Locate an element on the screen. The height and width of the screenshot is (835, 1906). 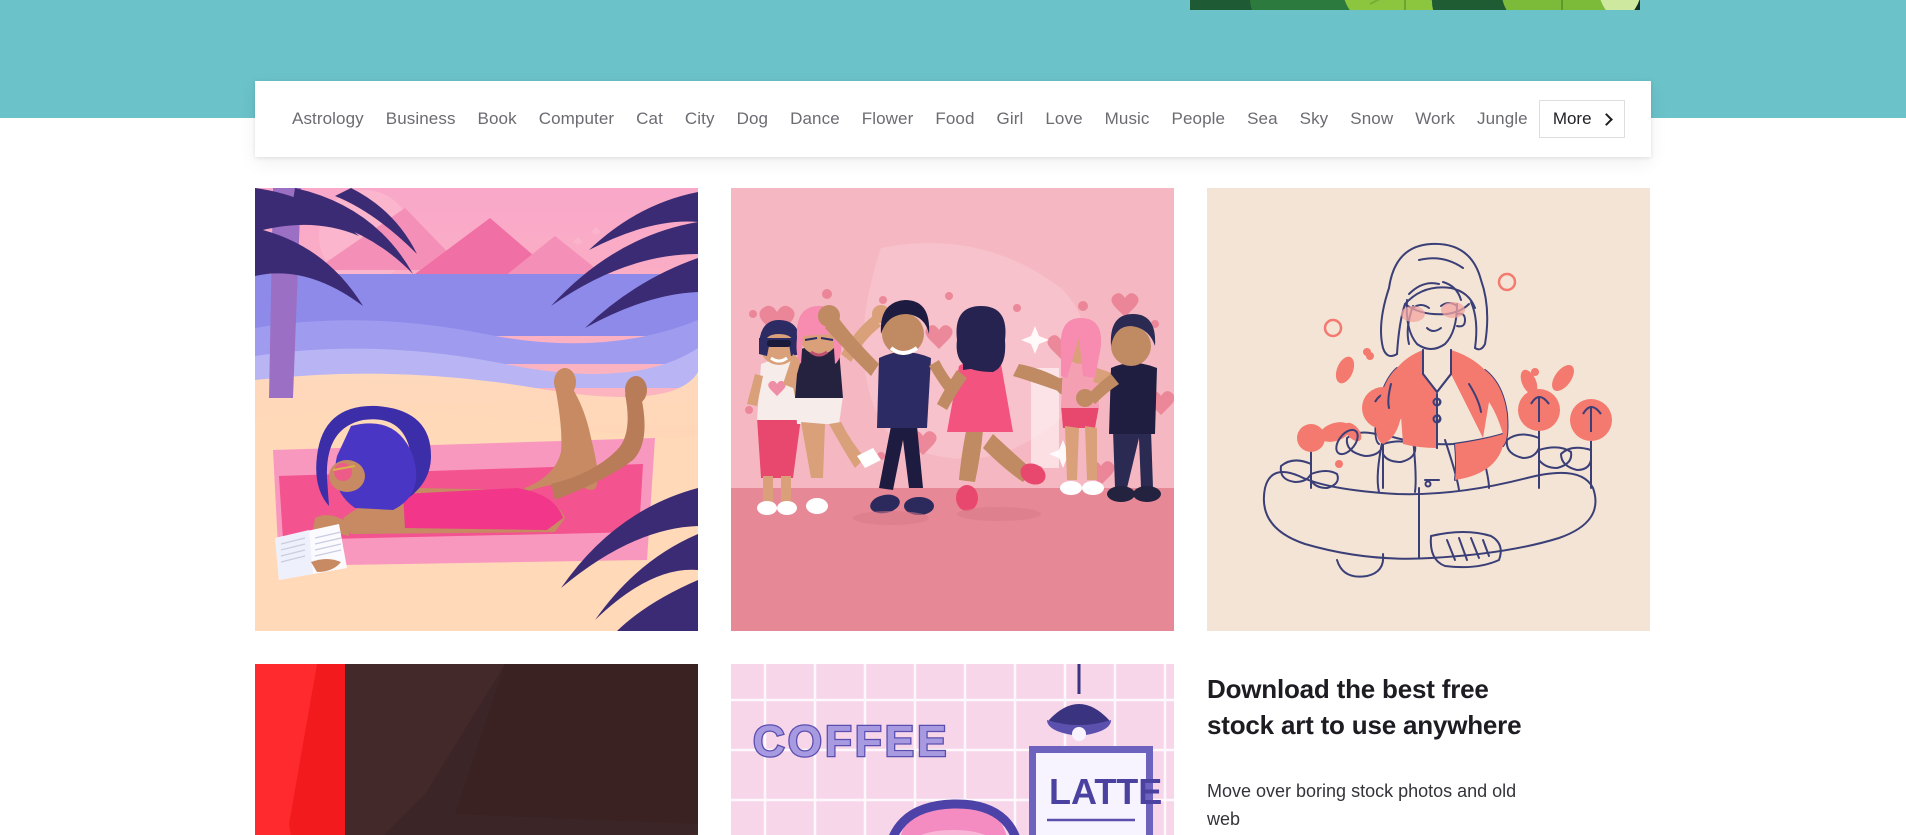
svg-text: COFFEE is located at coordinates (851, 741).